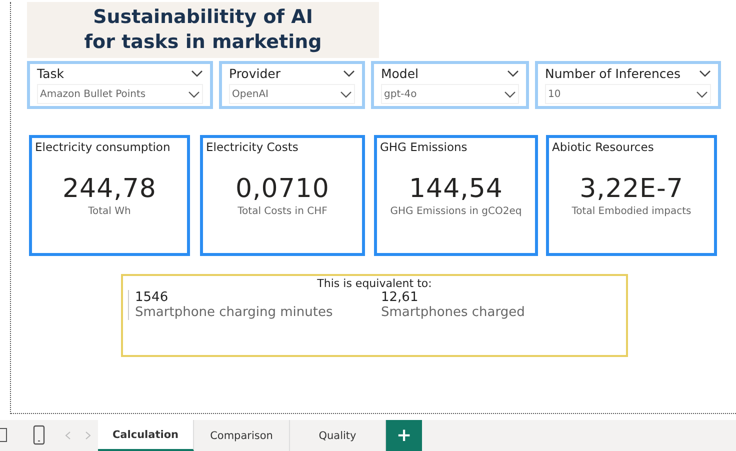 This screenshot has height=451, width=736. I want to click on dropdown-field: 10, so click(628, 94).